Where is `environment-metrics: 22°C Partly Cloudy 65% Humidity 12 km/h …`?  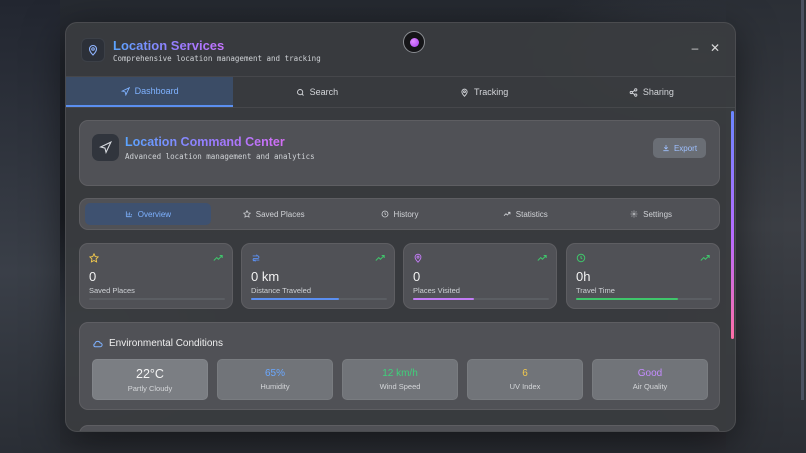
environment-metrics: 22°C Partly Cloudy 65% Humidity 12 km/h … is located at coordinates (400, 379).